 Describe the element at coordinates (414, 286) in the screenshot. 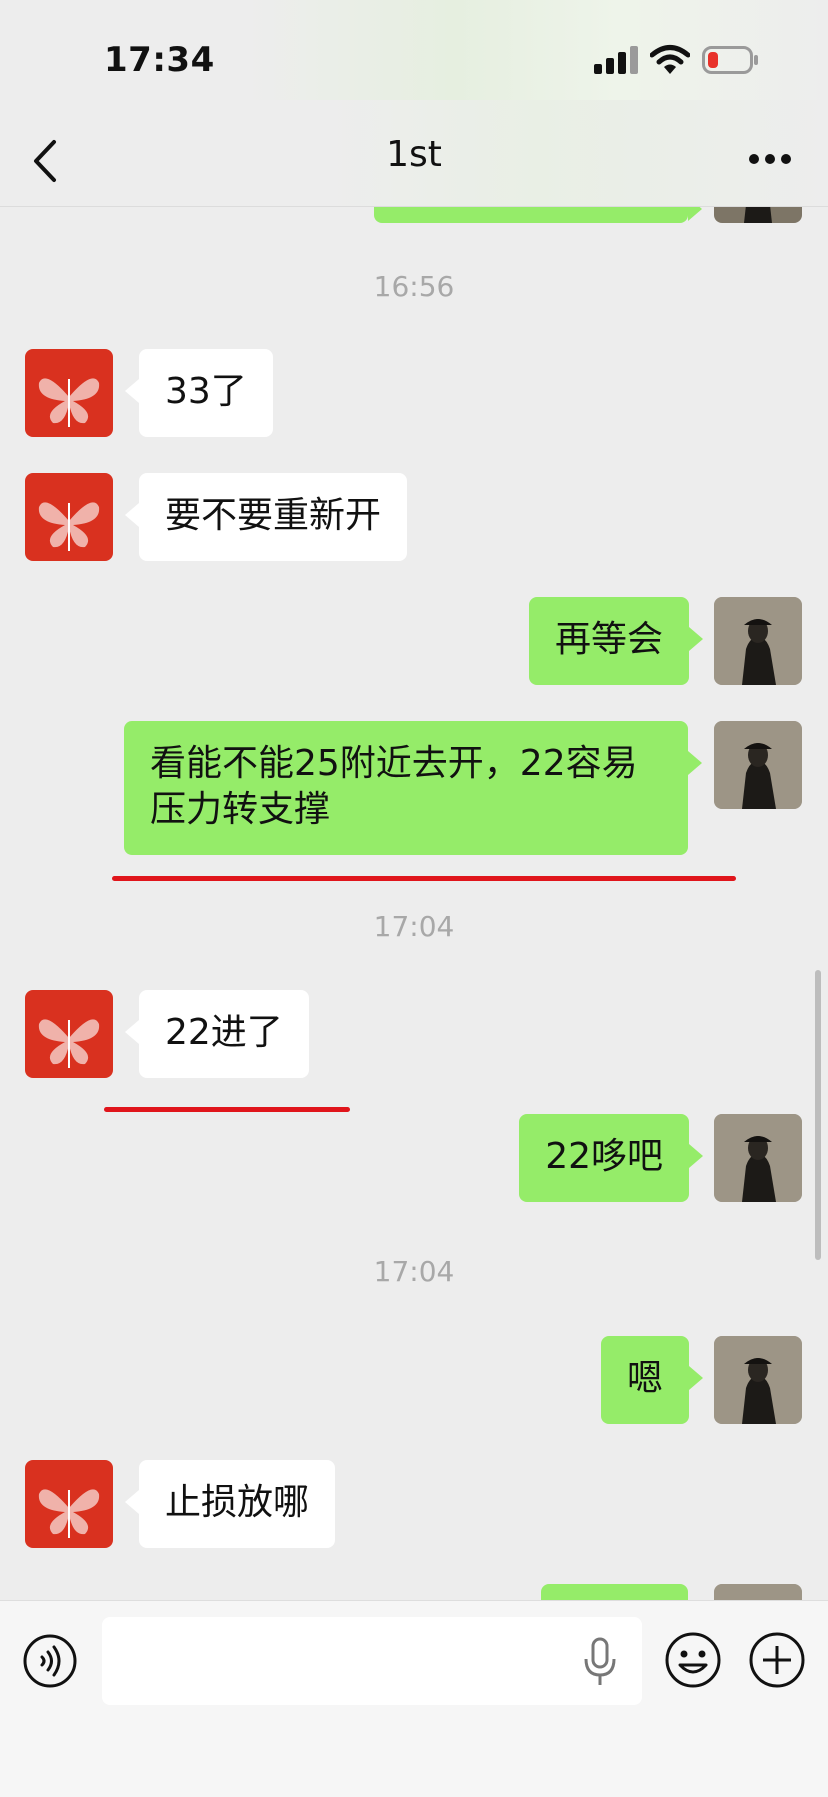

I see `timestamp: 16:56` at that location.